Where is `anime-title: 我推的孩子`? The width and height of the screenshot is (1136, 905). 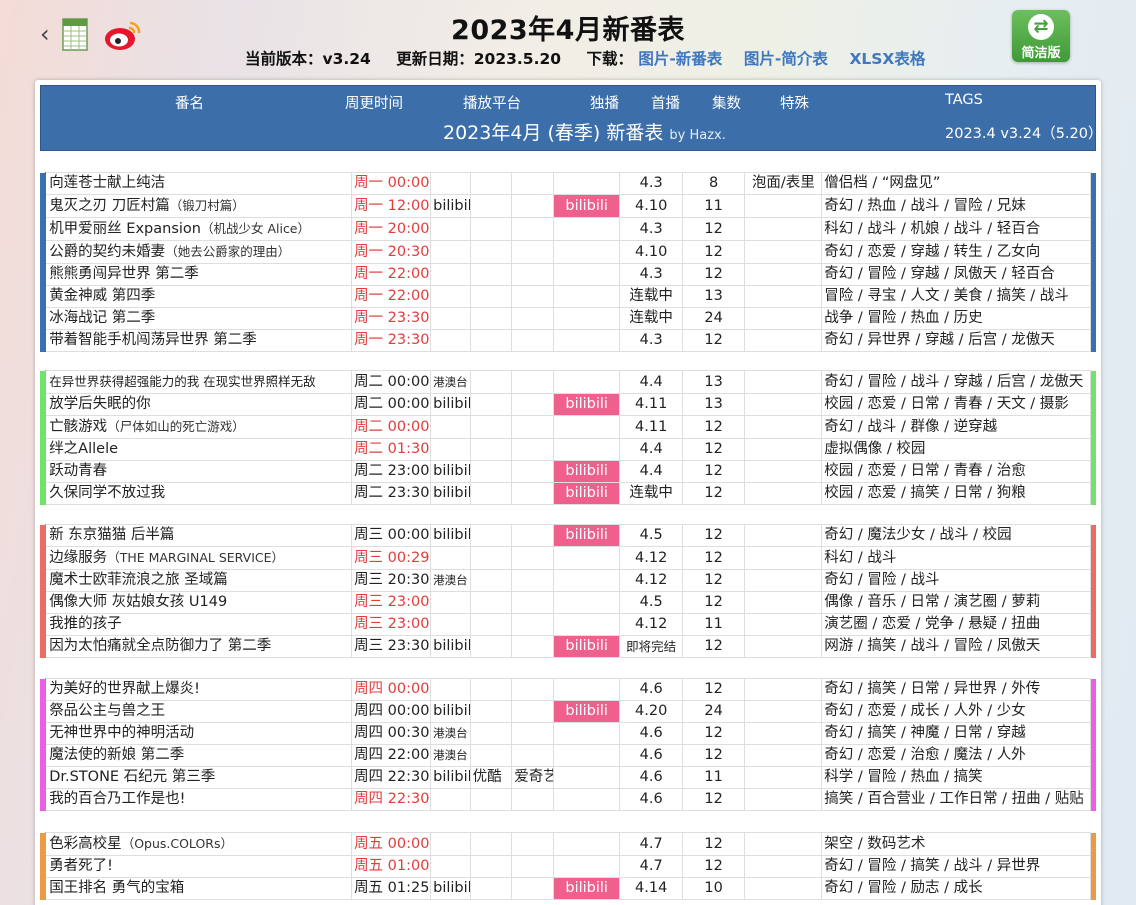
anime-title: 我推的孩子 is located at coordinates (85, 624).